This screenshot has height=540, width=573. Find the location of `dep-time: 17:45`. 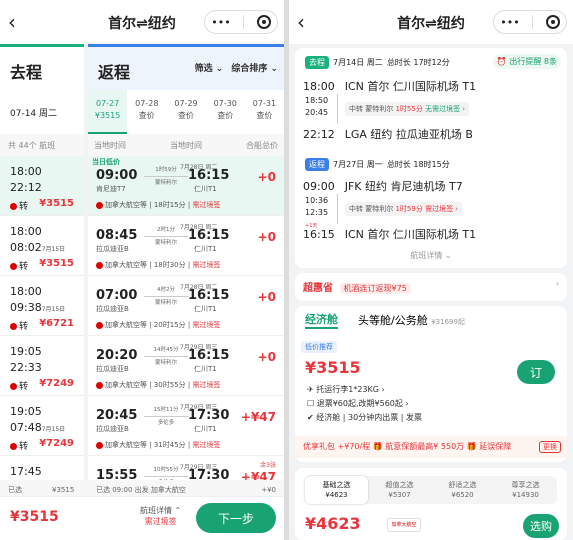

dep-time: 17:45 is located at coordinates (26, 471).